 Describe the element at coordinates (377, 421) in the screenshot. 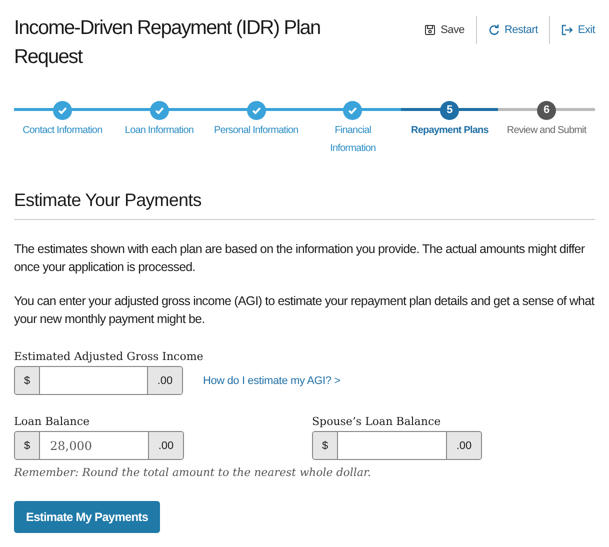

I see `field-label: Spouse’s Loan Balance` at that location.